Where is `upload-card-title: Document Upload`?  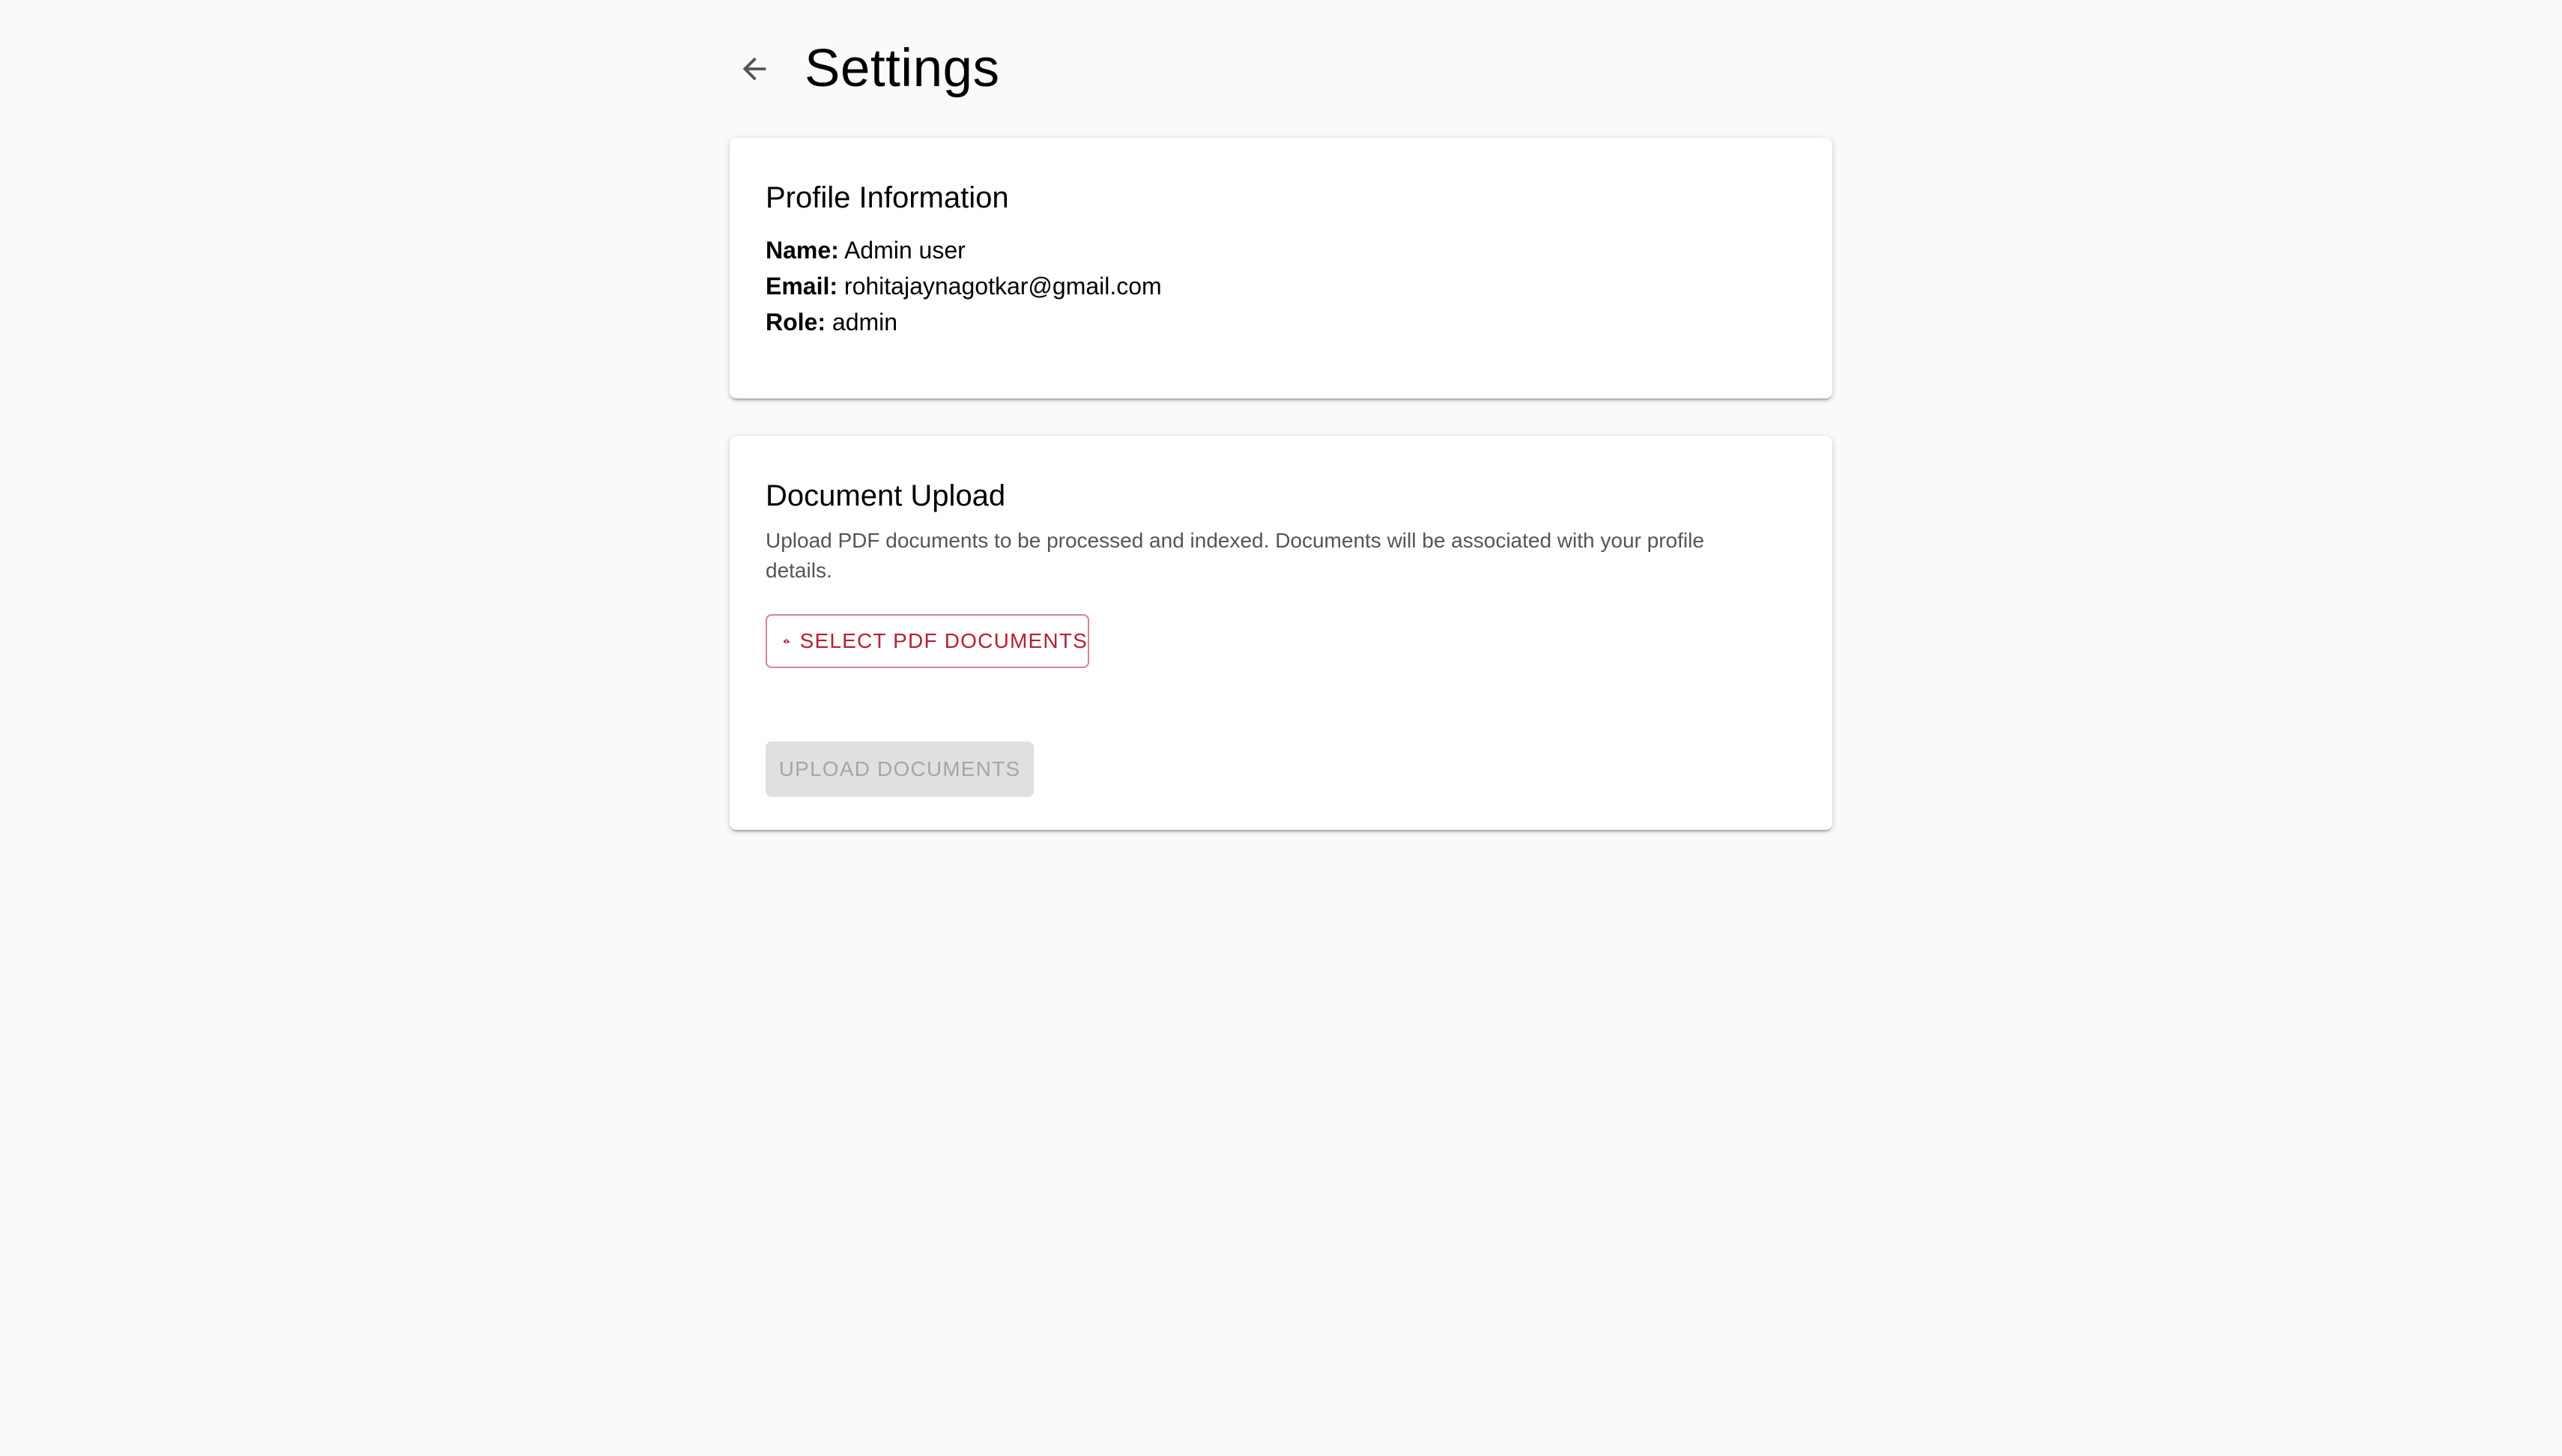 upload-card-title: Document Upload is located at coordinates (886, 495).